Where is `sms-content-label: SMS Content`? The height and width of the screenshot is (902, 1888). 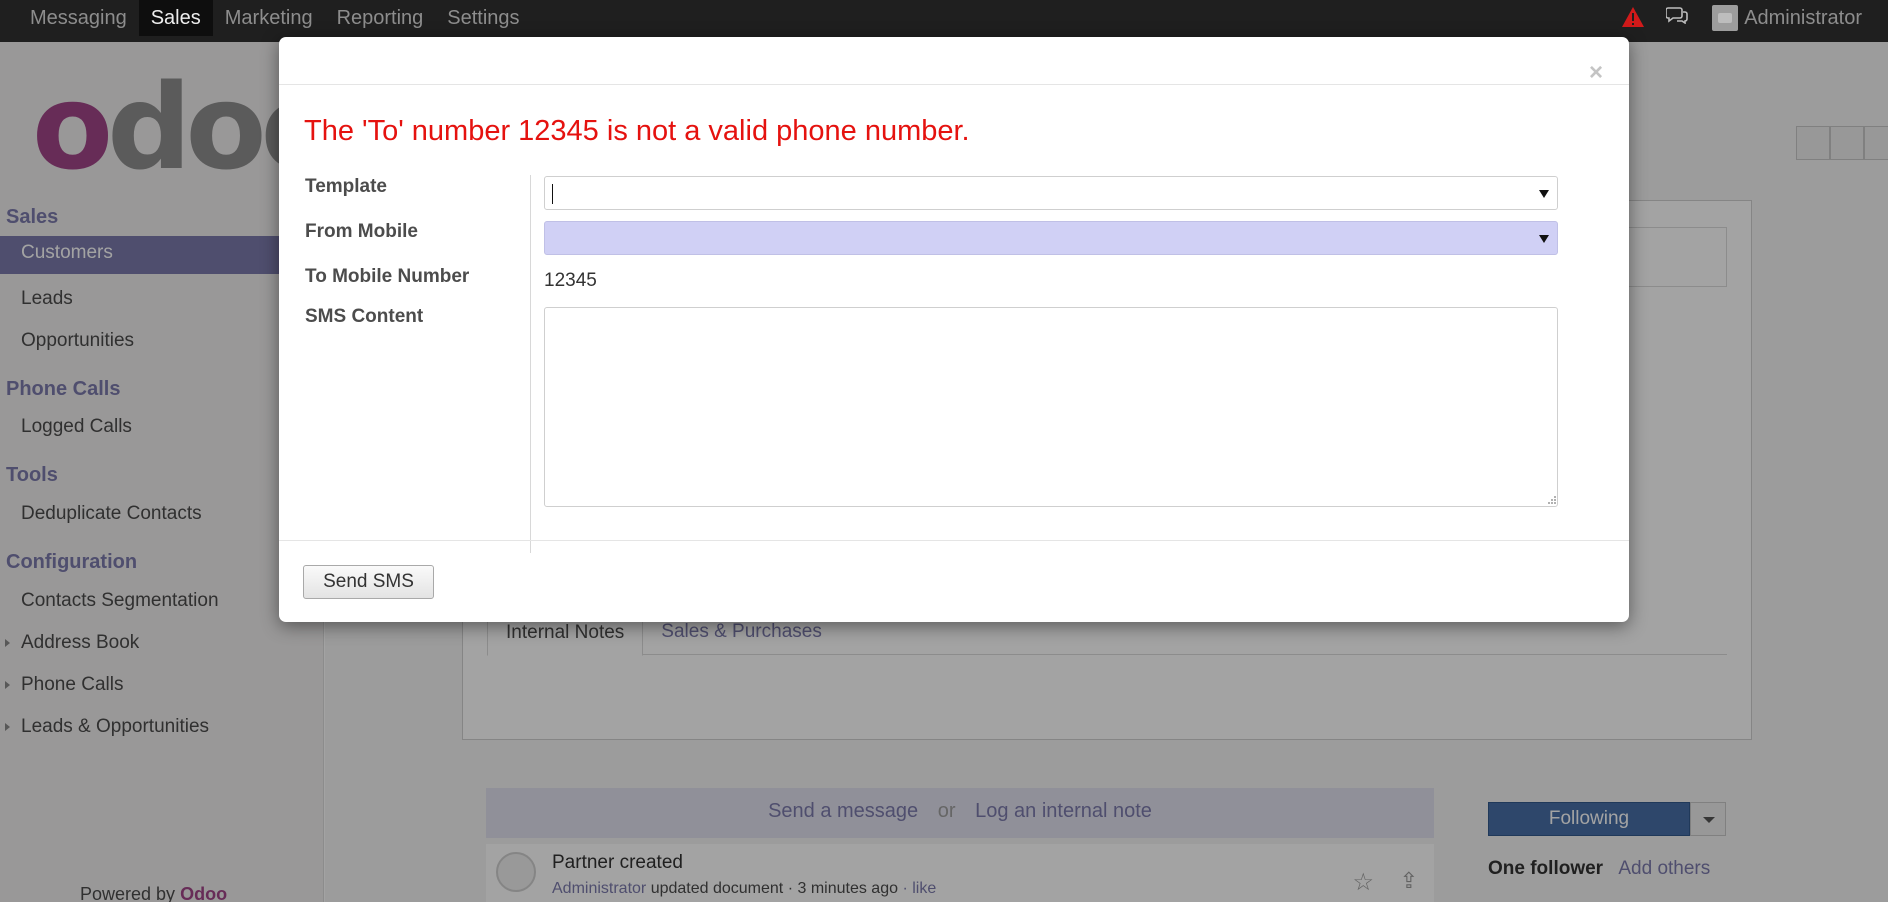
sms-content-label: SMS Content is located at coordinates (364, 316).